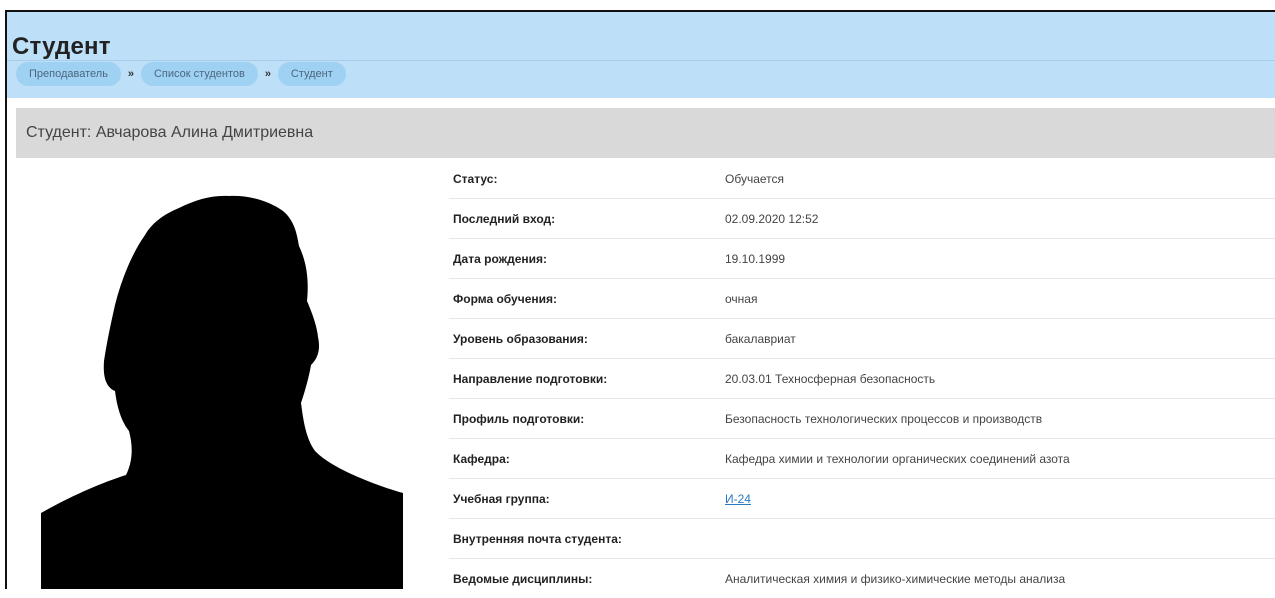 Image resolution: width=1275 pixels, height=598 pixels. I want to click on info-row-education-level: Уровень образования: бакалавриат, so click(862, 339).